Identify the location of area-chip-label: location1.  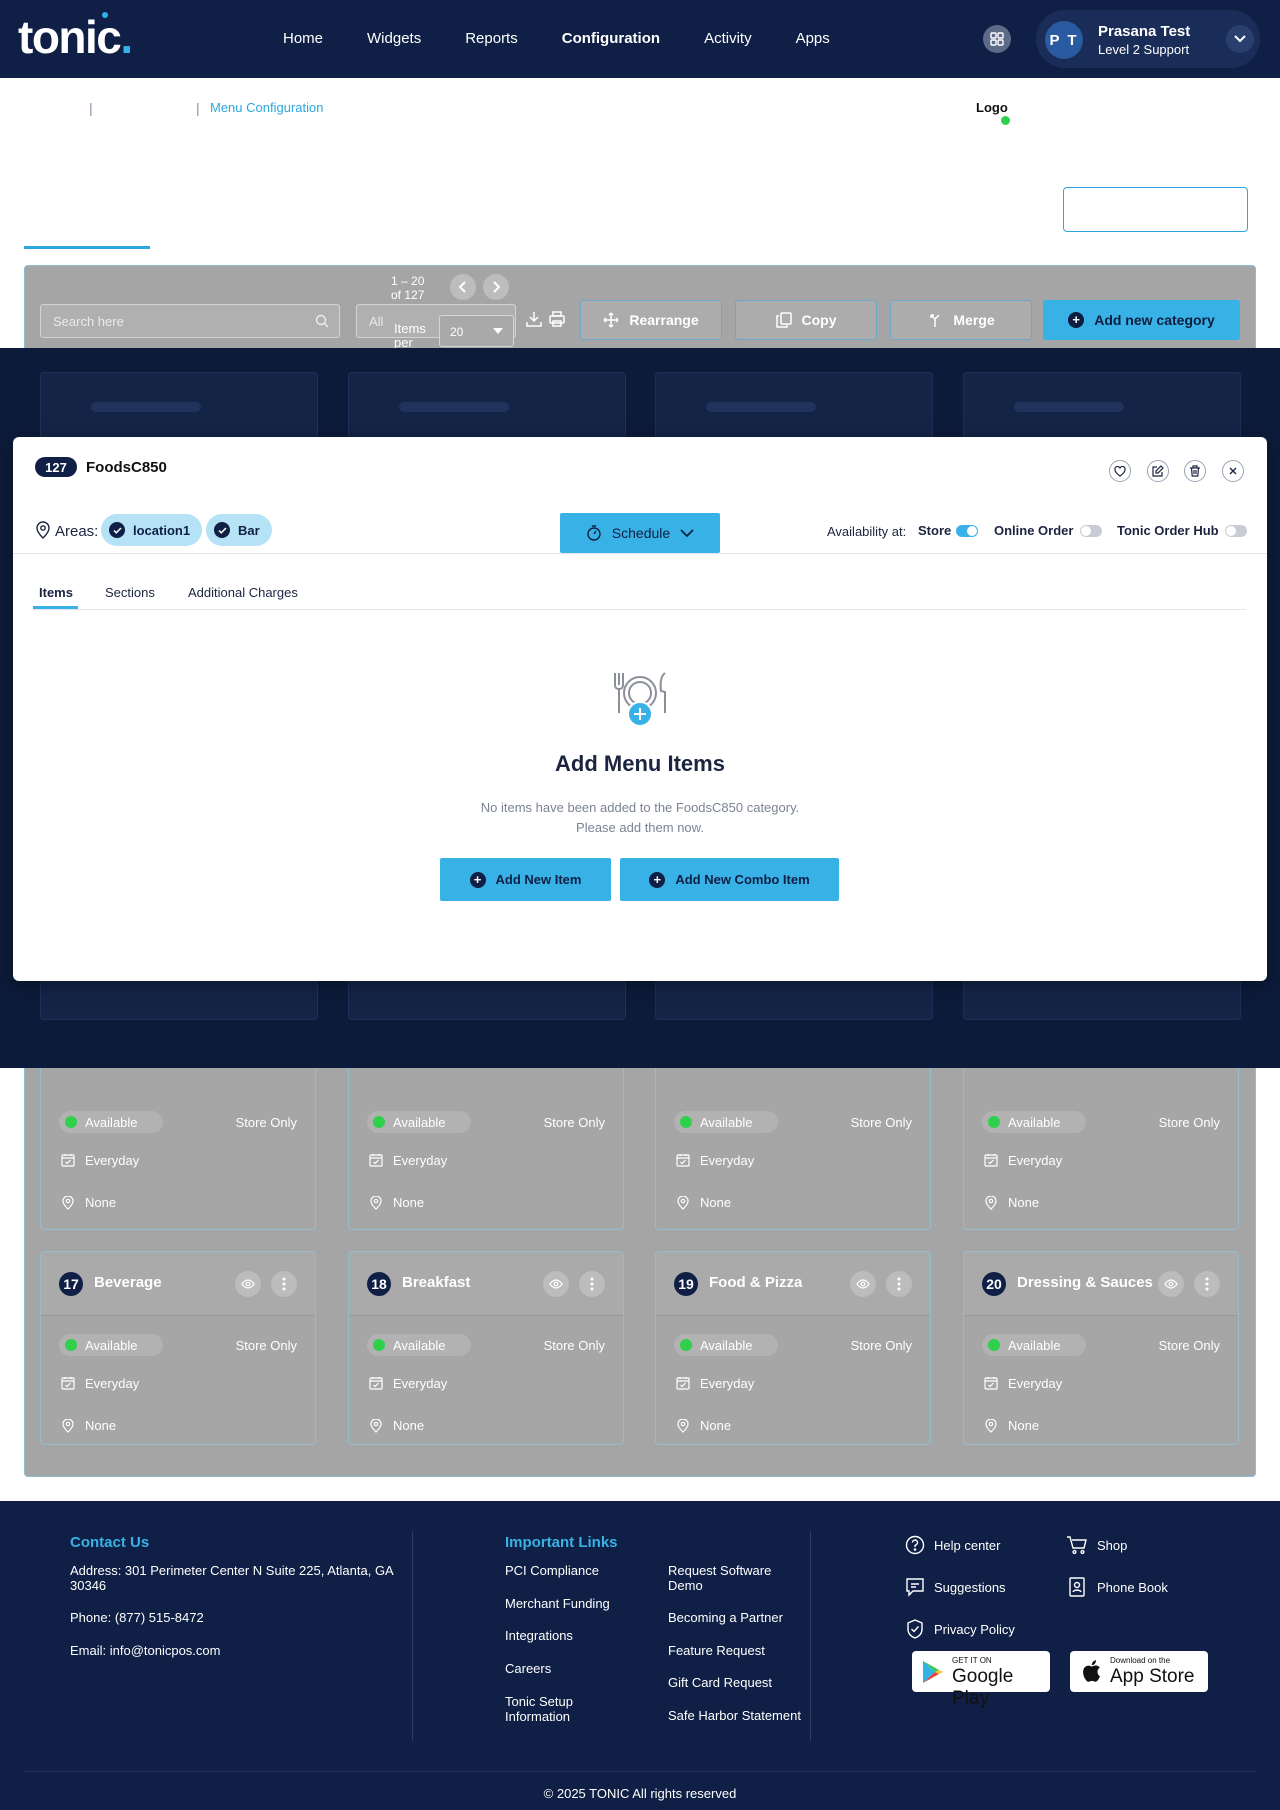
(162, 530).